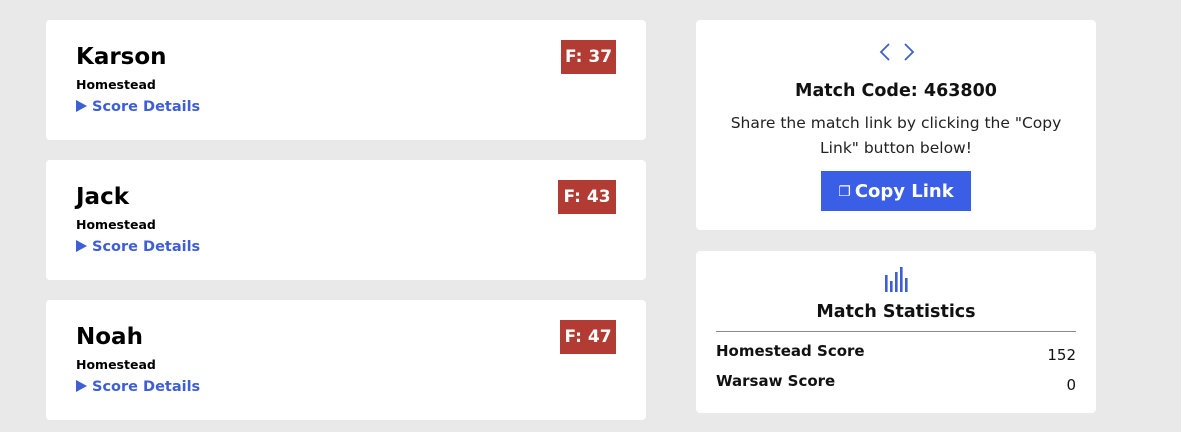 The image size is (1181, 432). What do you see at coordinates (896, 312) in the screenshot?
I see `stats-title: Match Statistics` at bounding box center [896, 312].